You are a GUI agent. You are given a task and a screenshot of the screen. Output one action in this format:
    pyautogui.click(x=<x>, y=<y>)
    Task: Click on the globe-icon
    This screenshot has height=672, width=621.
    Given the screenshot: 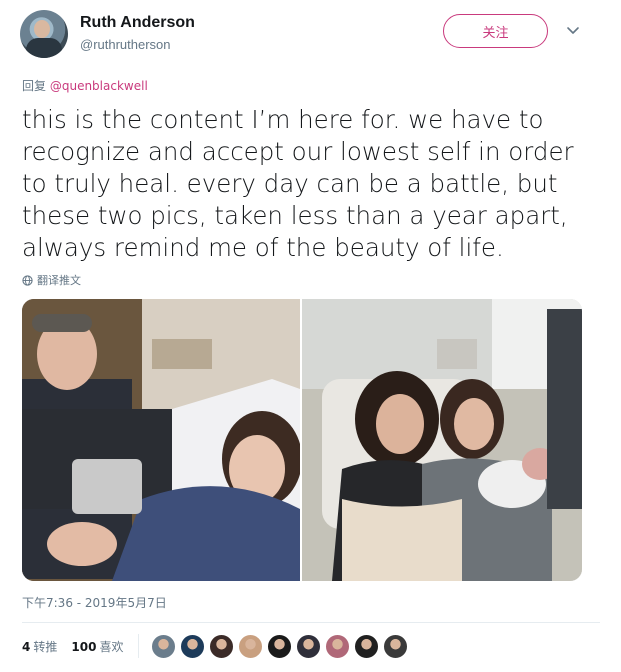 What is the action you would take?
    pyautogui.click(x=27, y=280)
    